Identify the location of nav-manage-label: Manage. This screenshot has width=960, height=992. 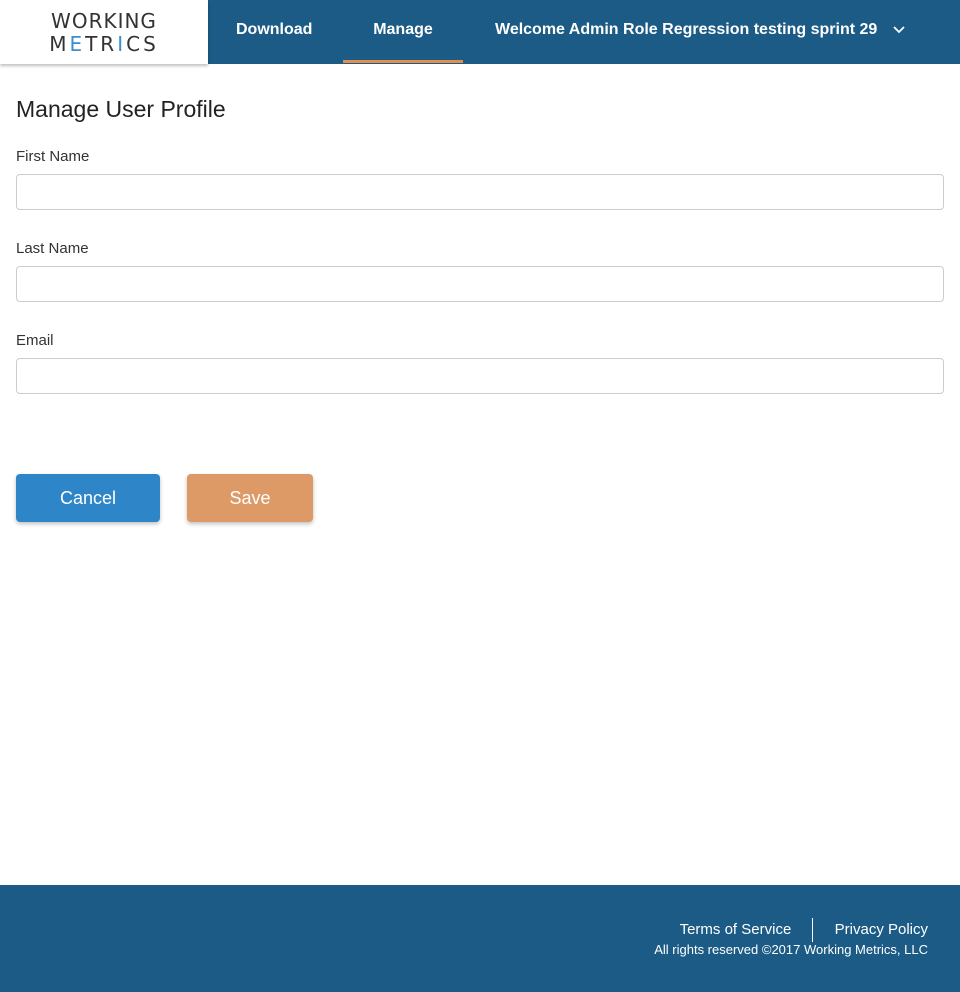
(403, 29).